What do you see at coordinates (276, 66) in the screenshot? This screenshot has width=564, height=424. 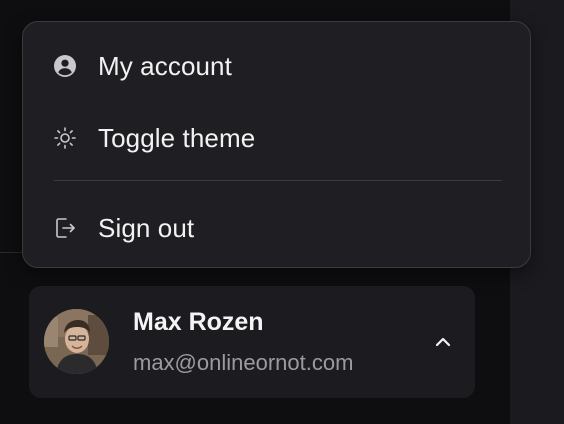 I see `menu-item-my-account: My account` at bounding box center [276, 66].